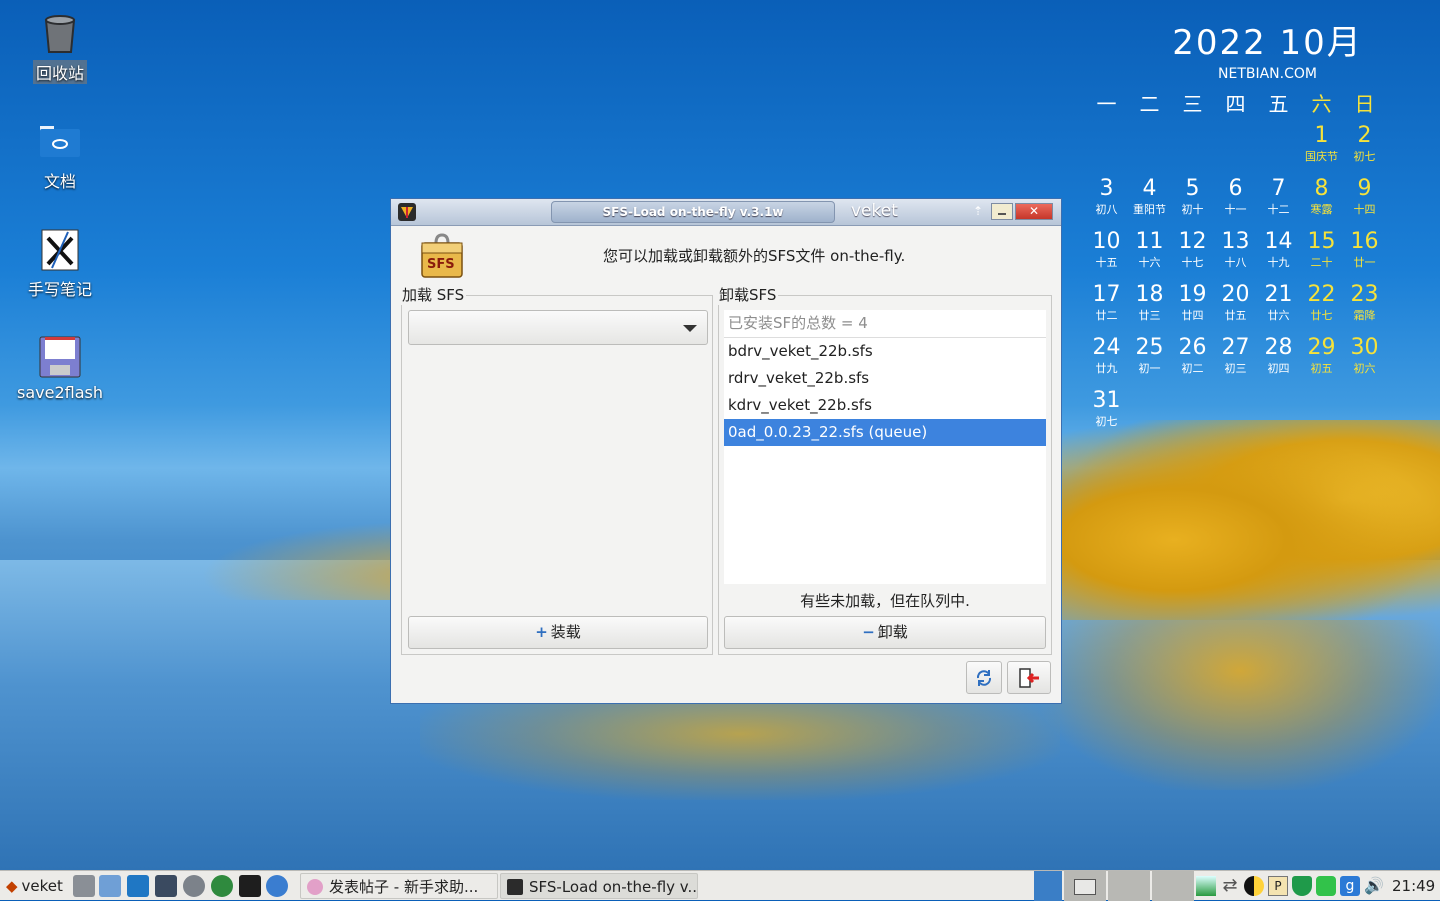 This screenshot has height=901, width=1440. I want to click on terminal-icon, so click(250, 886).